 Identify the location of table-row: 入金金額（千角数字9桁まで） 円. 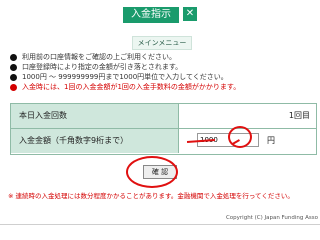
(163, 141).